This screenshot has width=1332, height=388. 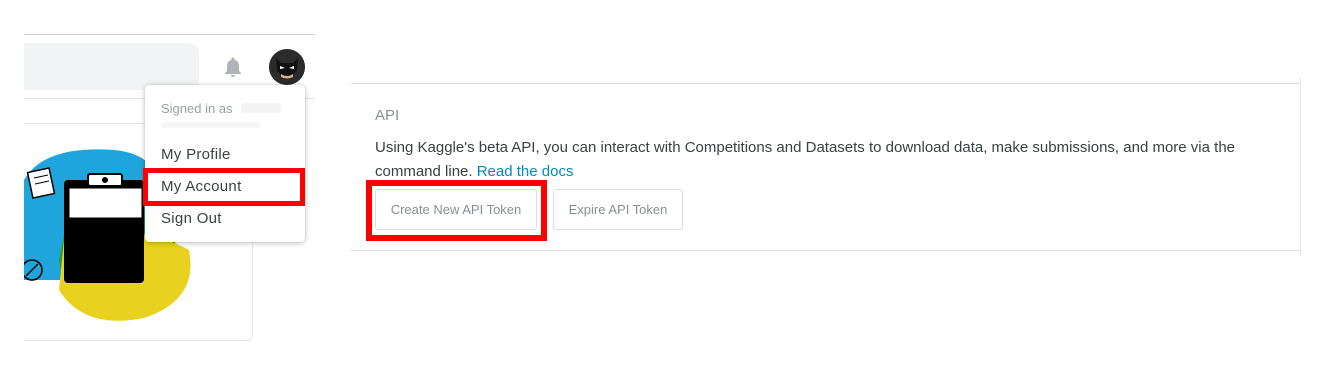 What do you see at coordinates (197, 108) in the screenshot?
I see `signed-in-as-label: Signed in as` at bounding box center [197, 108].